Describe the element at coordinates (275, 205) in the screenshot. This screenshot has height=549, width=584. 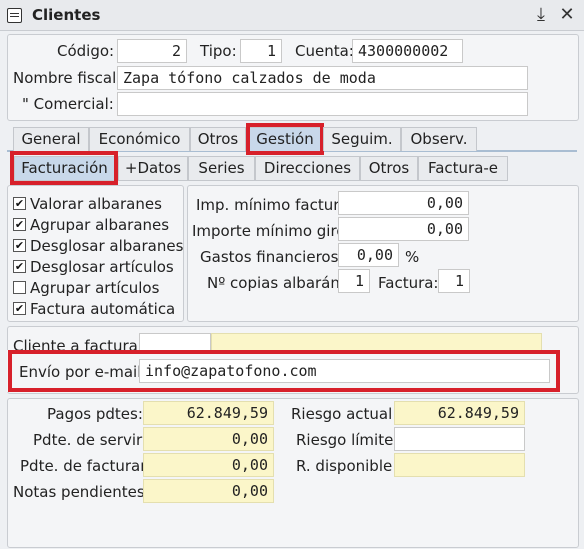
I see `minimo-factura-label: Imp. mínimo factura:` at that location.